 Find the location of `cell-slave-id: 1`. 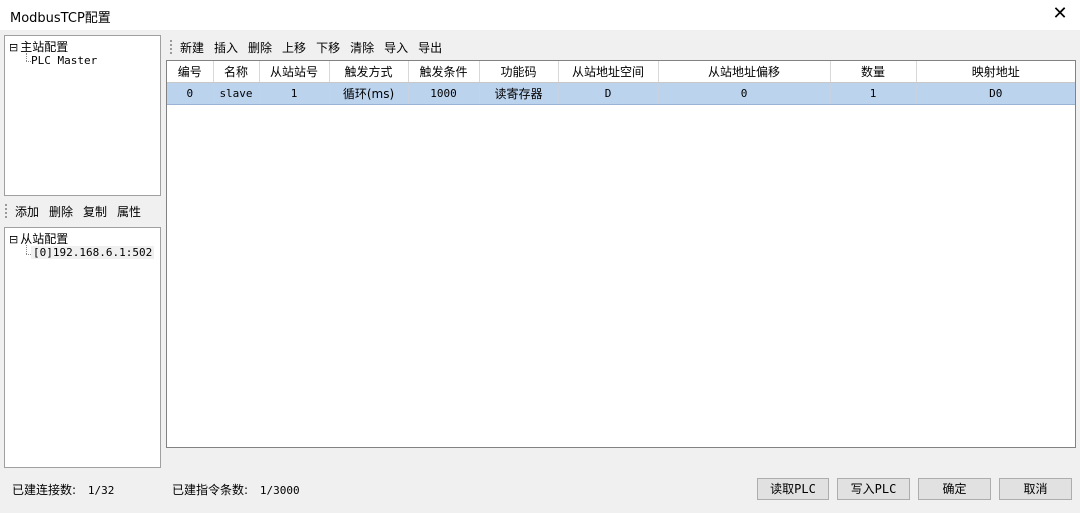

cell-slave-id: 1 is located at coordinates (294, 93).